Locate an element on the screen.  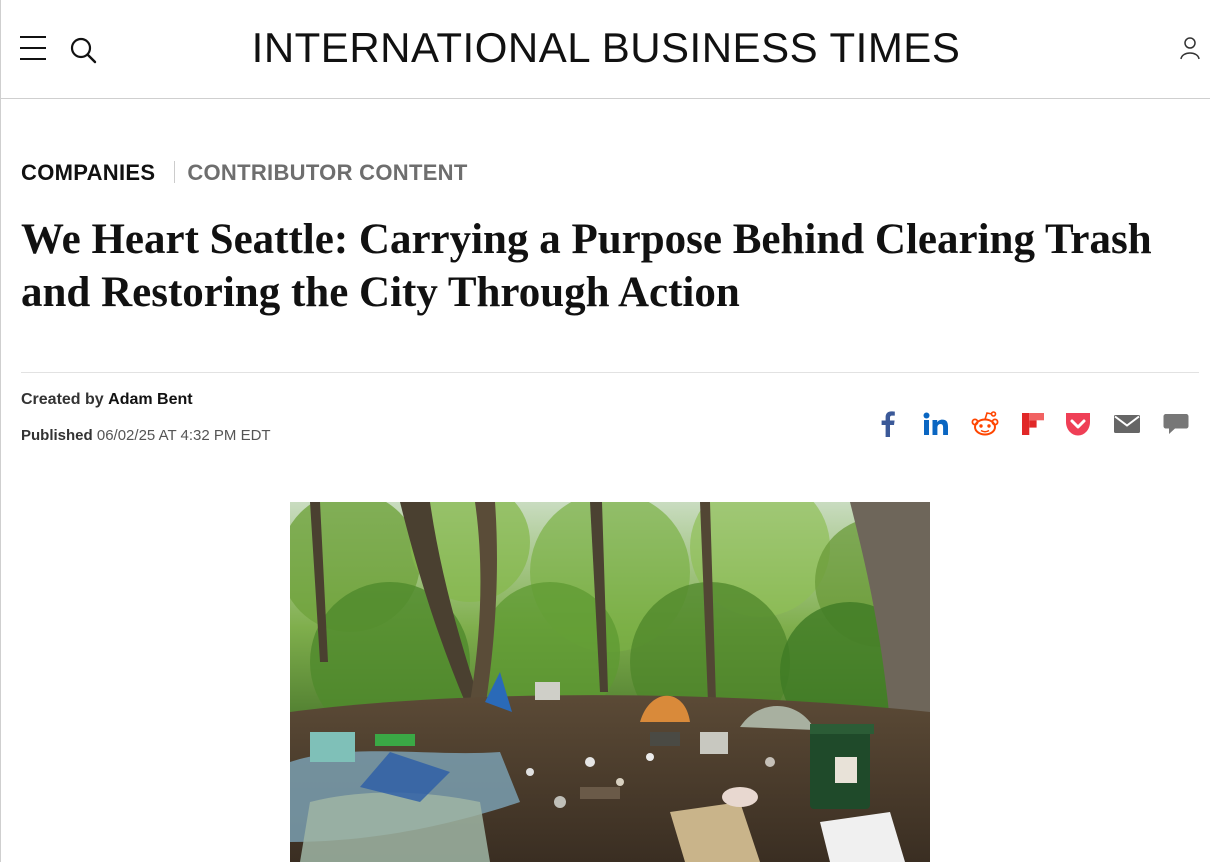
byline: Created by Adam Bent is located at coordinates (107, 400).